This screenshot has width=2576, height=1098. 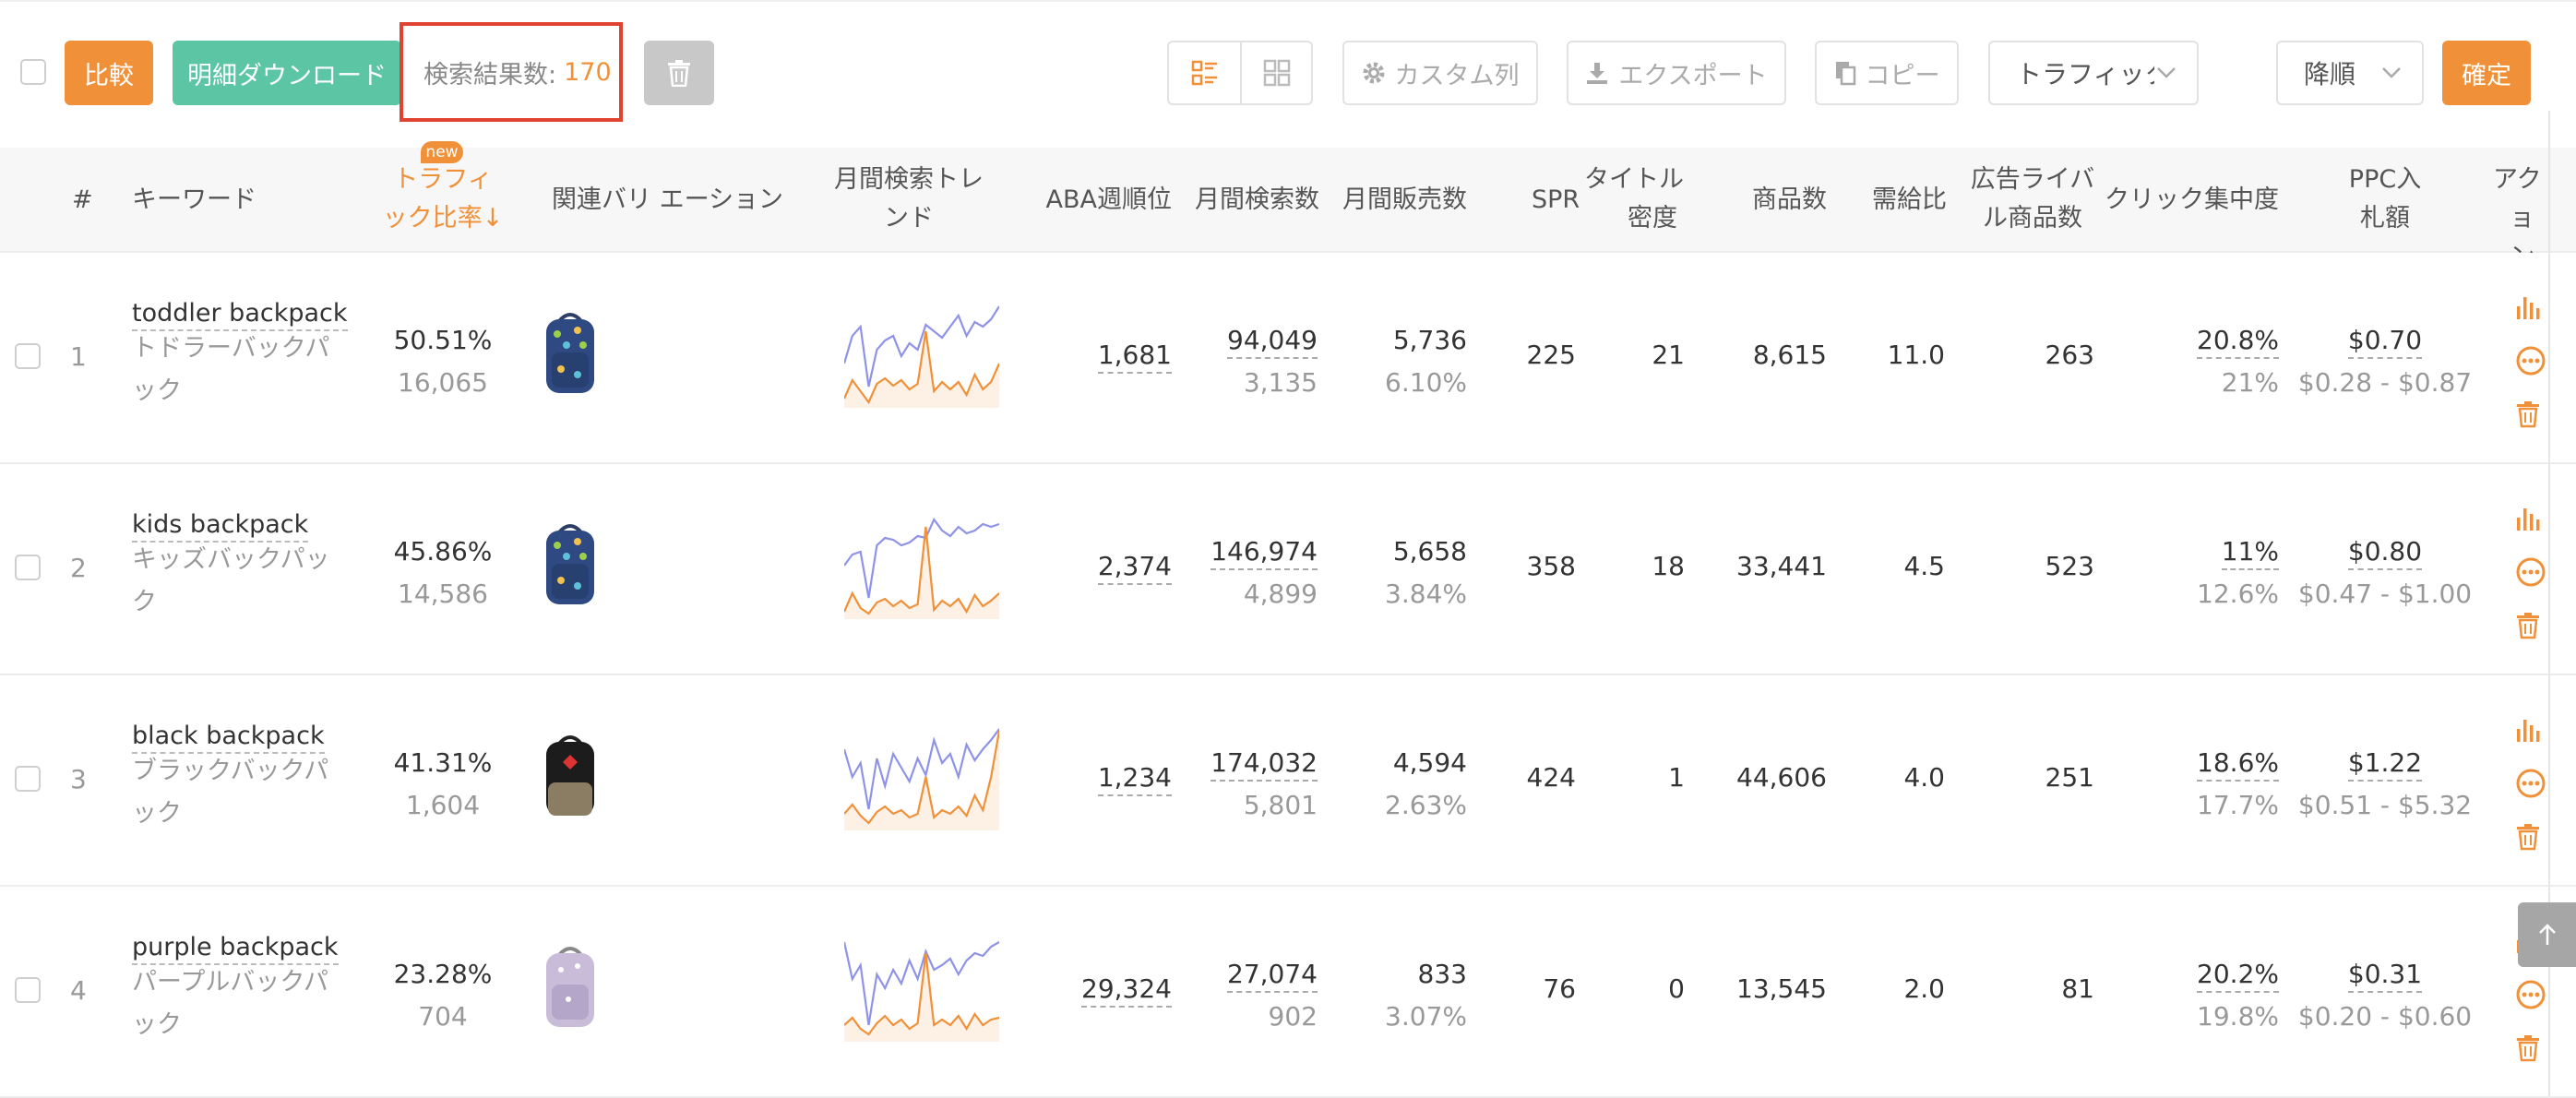 What do you see at coordinates (2238, 765) in the screenshot?
I see `click-concentration-value: 18.6%` at bounding box center [2238, 765].